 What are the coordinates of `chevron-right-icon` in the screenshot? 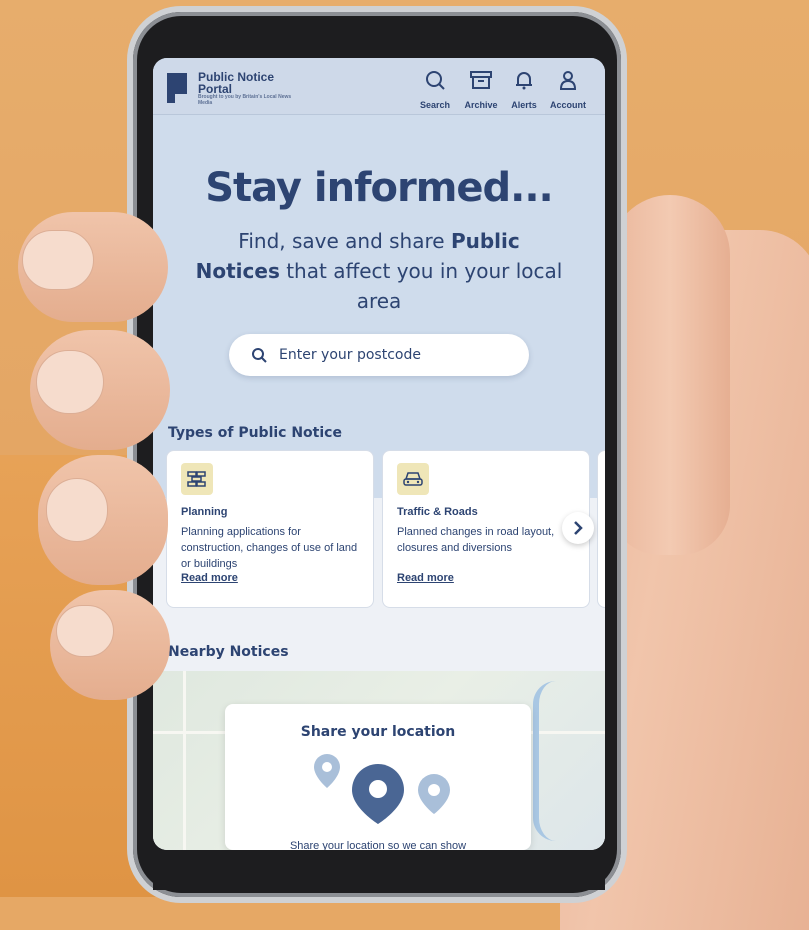 It's located at (578, 528).